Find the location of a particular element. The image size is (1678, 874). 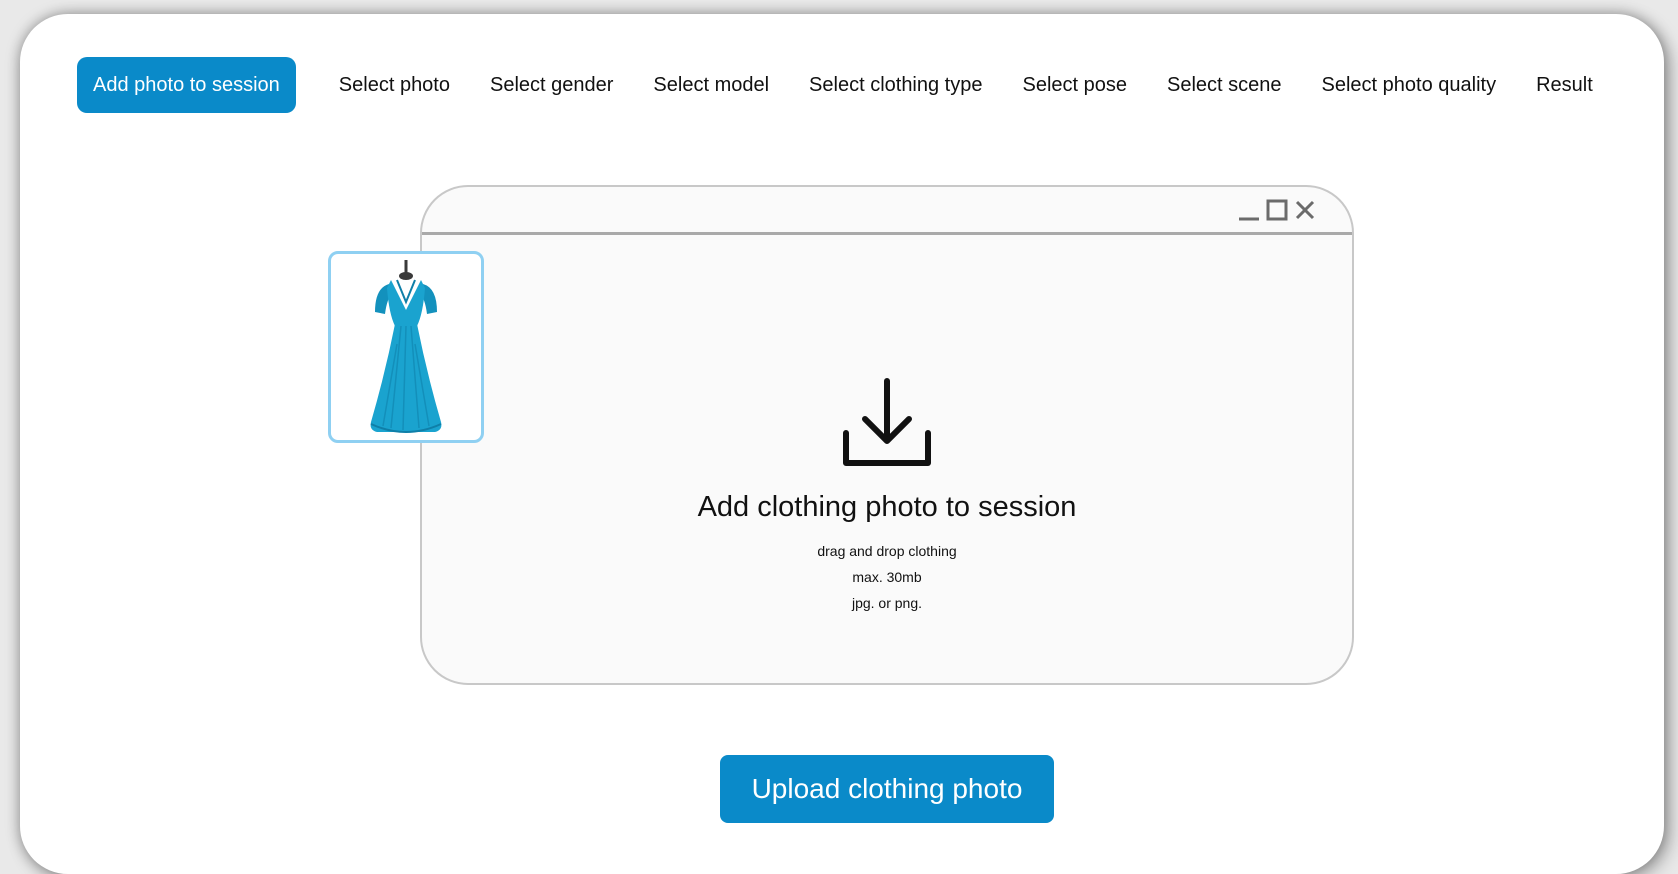

step-select-photo-quality: Select photo quality is located at coordinates (1409, 85).